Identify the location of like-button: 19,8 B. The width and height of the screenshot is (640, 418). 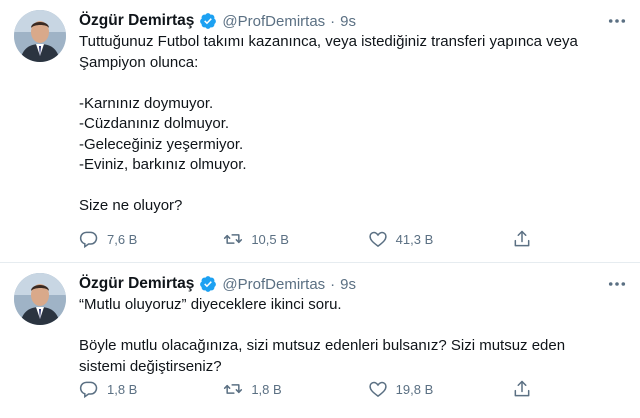
(428, 389).